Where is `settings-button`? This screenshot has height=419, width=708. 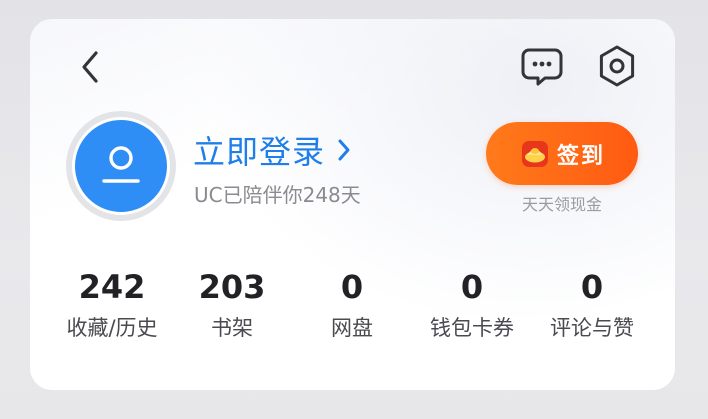
settings-button is located at coordinates (617, 66).